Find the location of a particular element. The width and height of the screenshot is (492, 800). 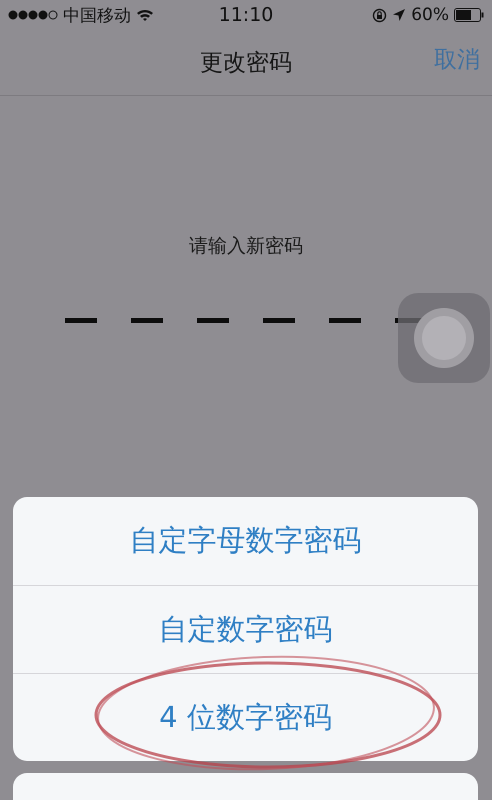

nav-title: 更改密码 is located at coordinates (246, 63).